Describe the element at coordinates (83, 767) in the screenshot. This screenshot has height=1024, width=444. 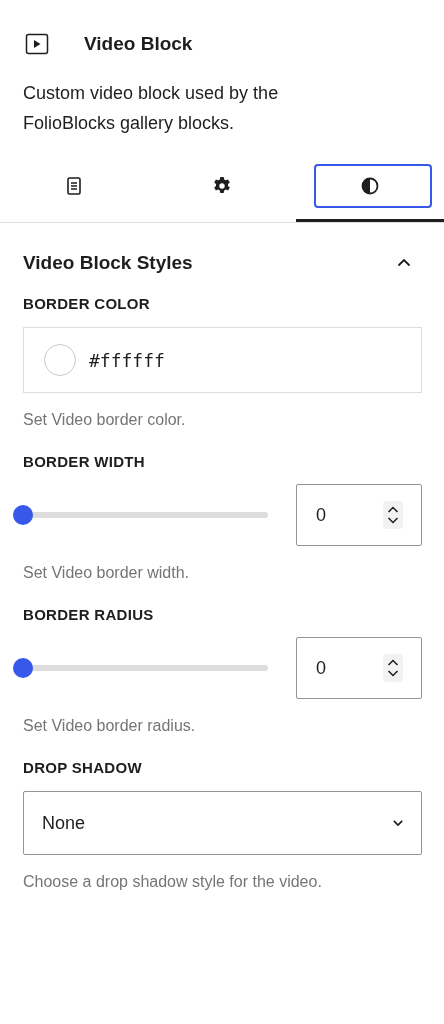
I see `field-label: DROP SHADOW` at that location.